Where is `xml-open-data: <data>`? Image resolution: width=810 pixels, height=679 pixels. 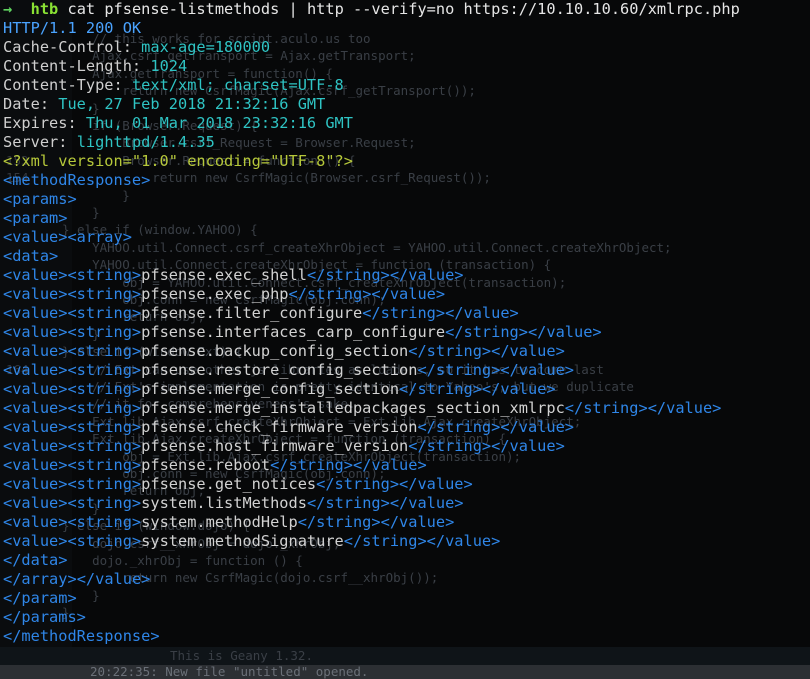 xml-open-data: <data> is located at coordinates (31, 256).